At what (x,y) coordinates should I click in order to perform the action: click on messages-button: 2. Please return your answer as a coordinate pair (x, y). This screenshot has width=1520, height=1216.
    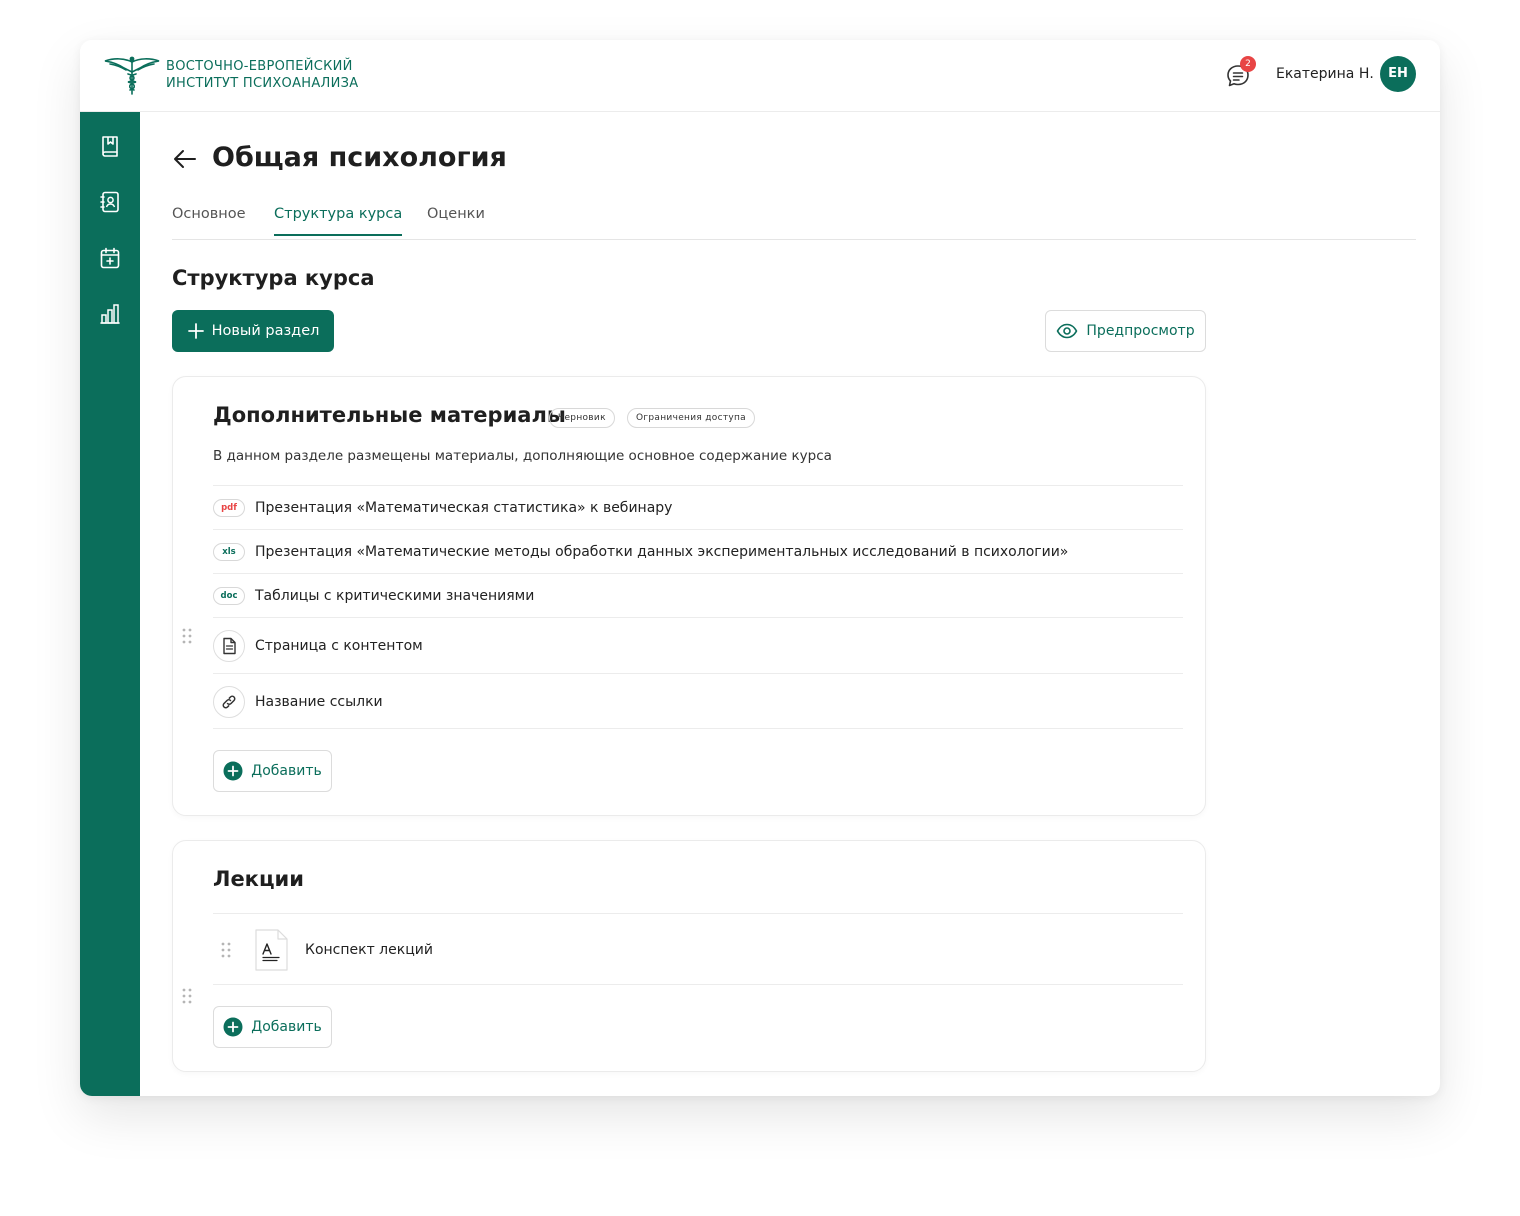
    Looking at the image, I should click on (1240, 73).